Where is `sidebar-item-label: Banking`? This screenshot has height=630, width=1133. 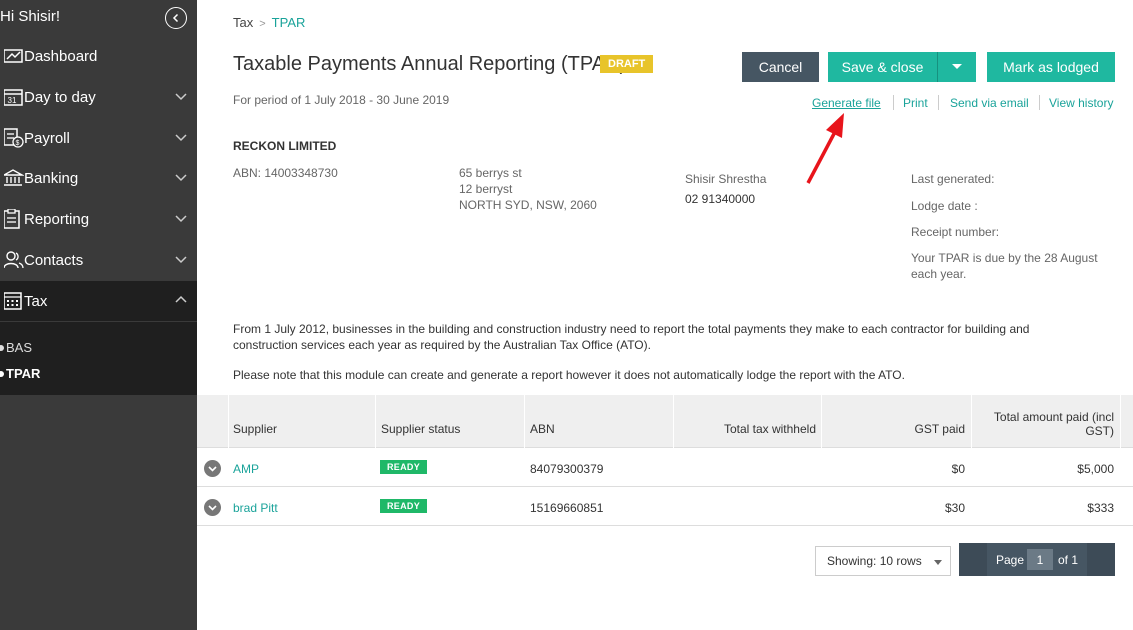 sidebar-item-label: Banking is located at coordinates (51, 178).